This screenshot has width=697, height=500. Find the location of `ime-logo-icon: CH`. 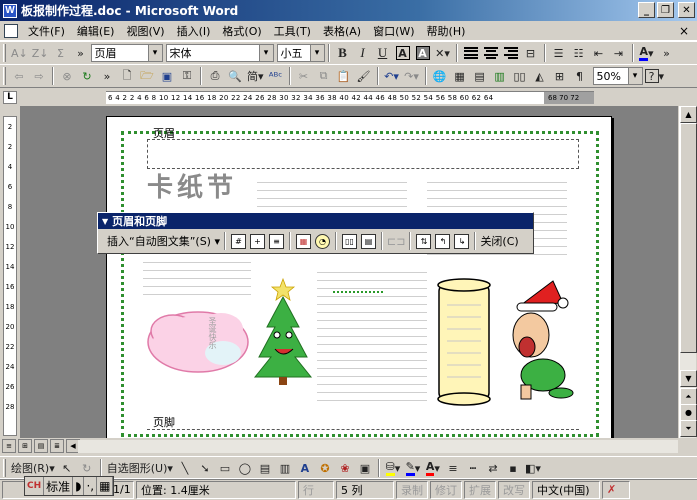

ime-logo-icon: CH is located at coordinates (35, 486).